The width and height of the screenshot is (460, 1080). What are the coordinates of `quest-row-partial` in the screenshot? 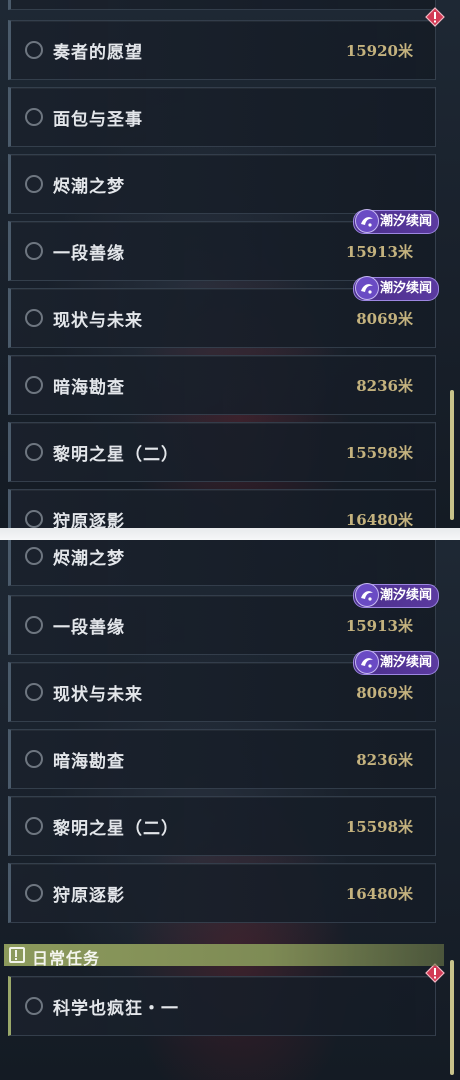 It's located at (222, 5).